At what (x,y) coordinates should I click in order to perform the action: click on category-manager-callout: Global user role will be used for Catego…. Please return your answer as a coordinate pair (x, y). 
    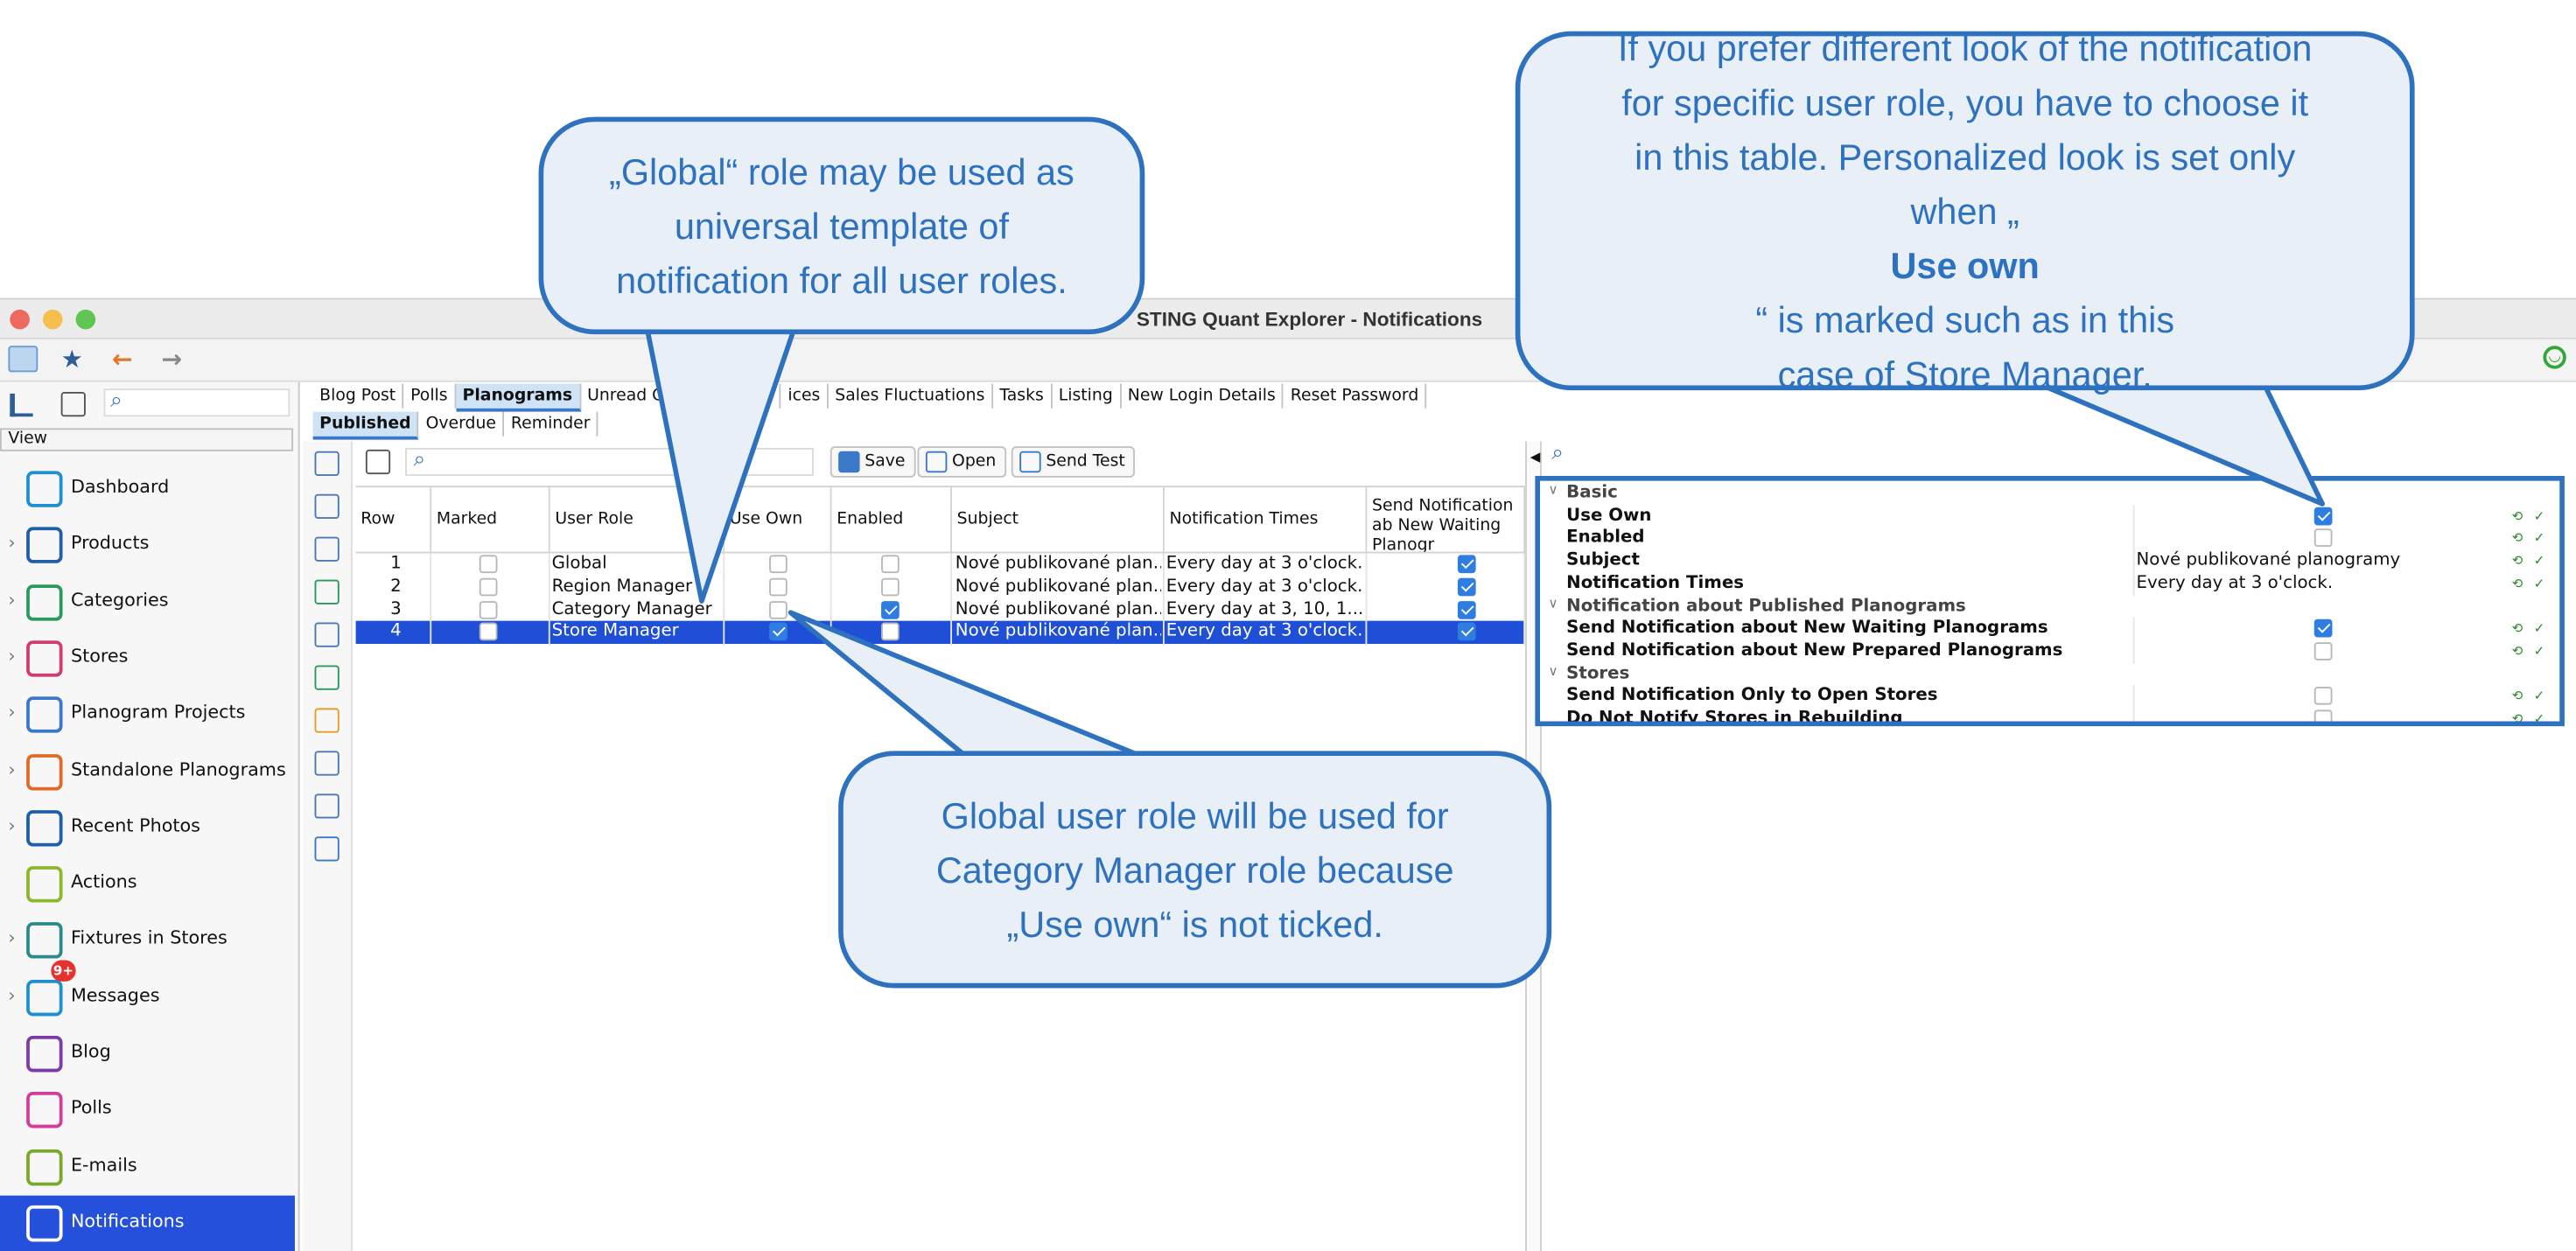
    Looking at the image, I should click on (1195, 870).